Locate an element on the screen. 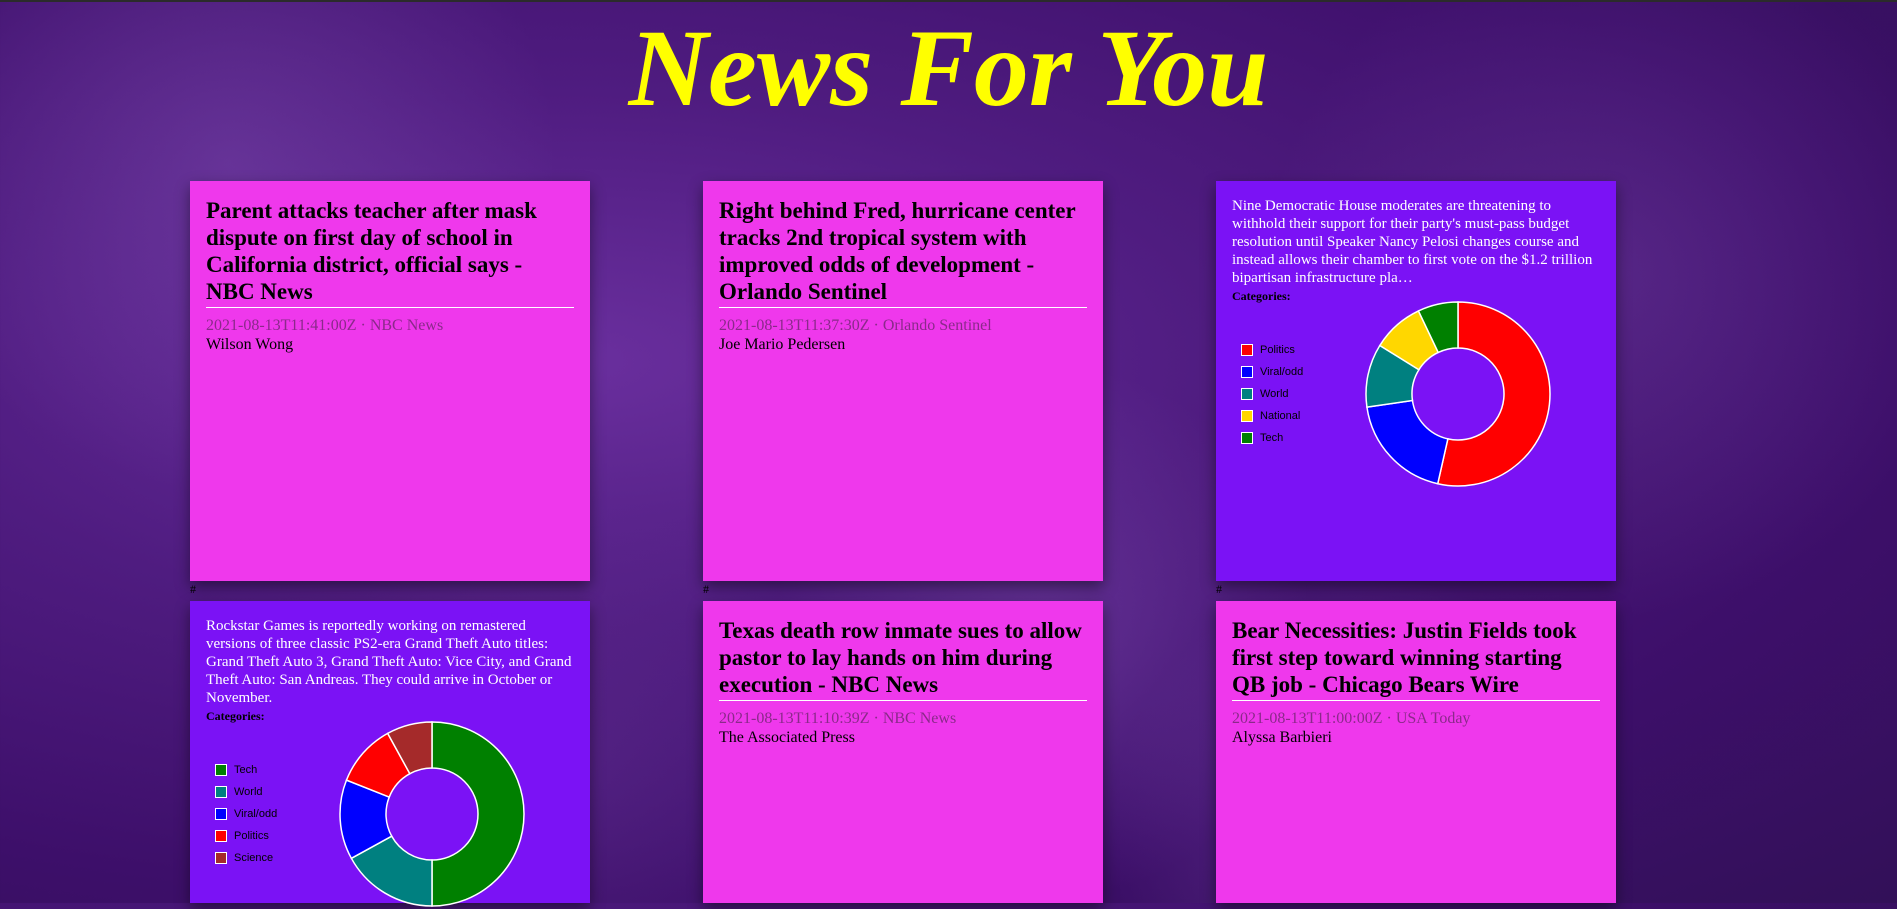  card-author: The Associated Press is located at coordinates (787, 737).